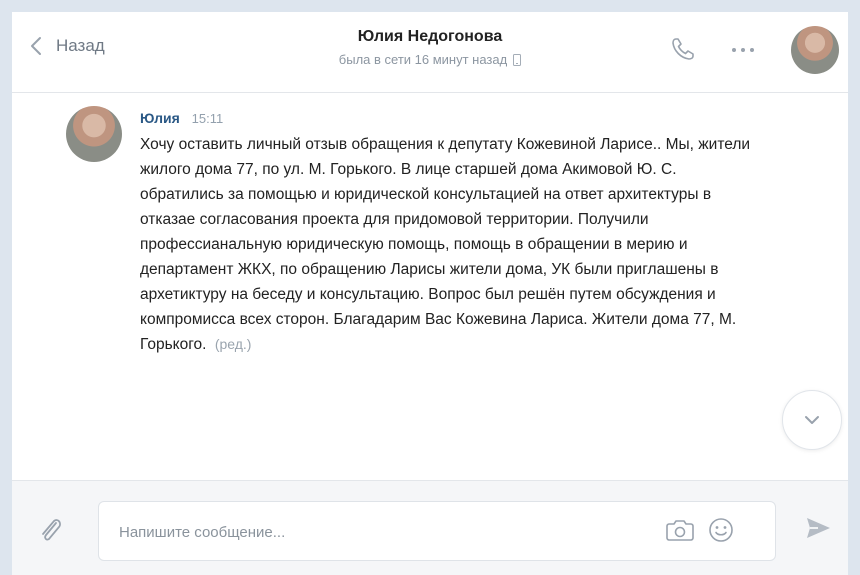 This screenshot has width=860, height=575. What do you see at coordinates (160, 118) in the screenshot?
I see `sender-name: Юлия` at bounding box center [160, 118].